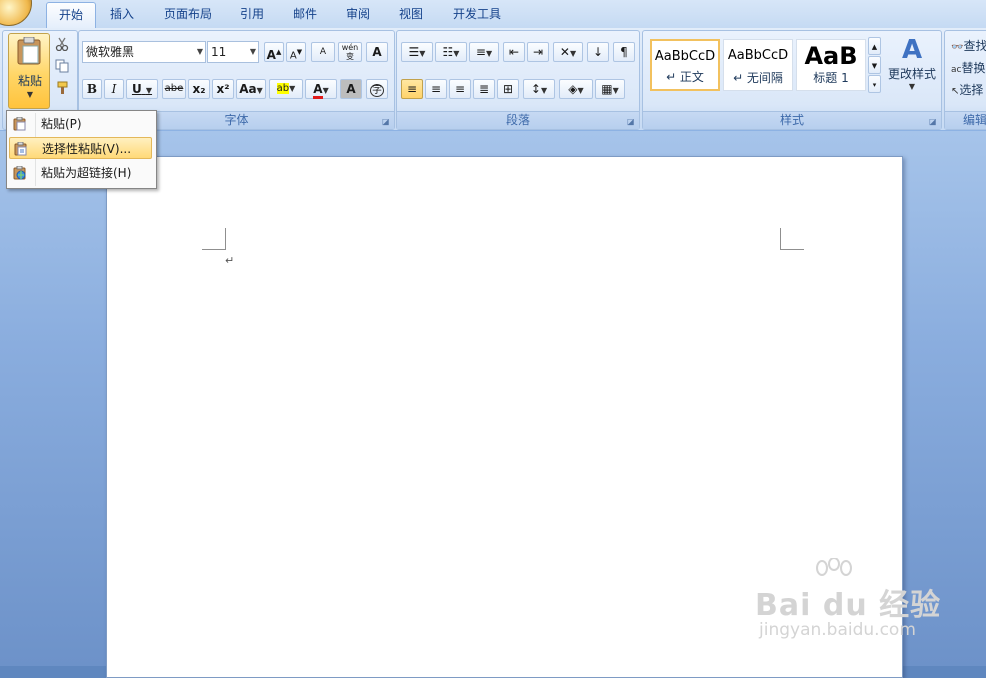 The width and height of the screenshot is (986, 678). I want to click on baidu-watermark: Bai du 经验 jingyan.baidu.com, so click(855, 603).